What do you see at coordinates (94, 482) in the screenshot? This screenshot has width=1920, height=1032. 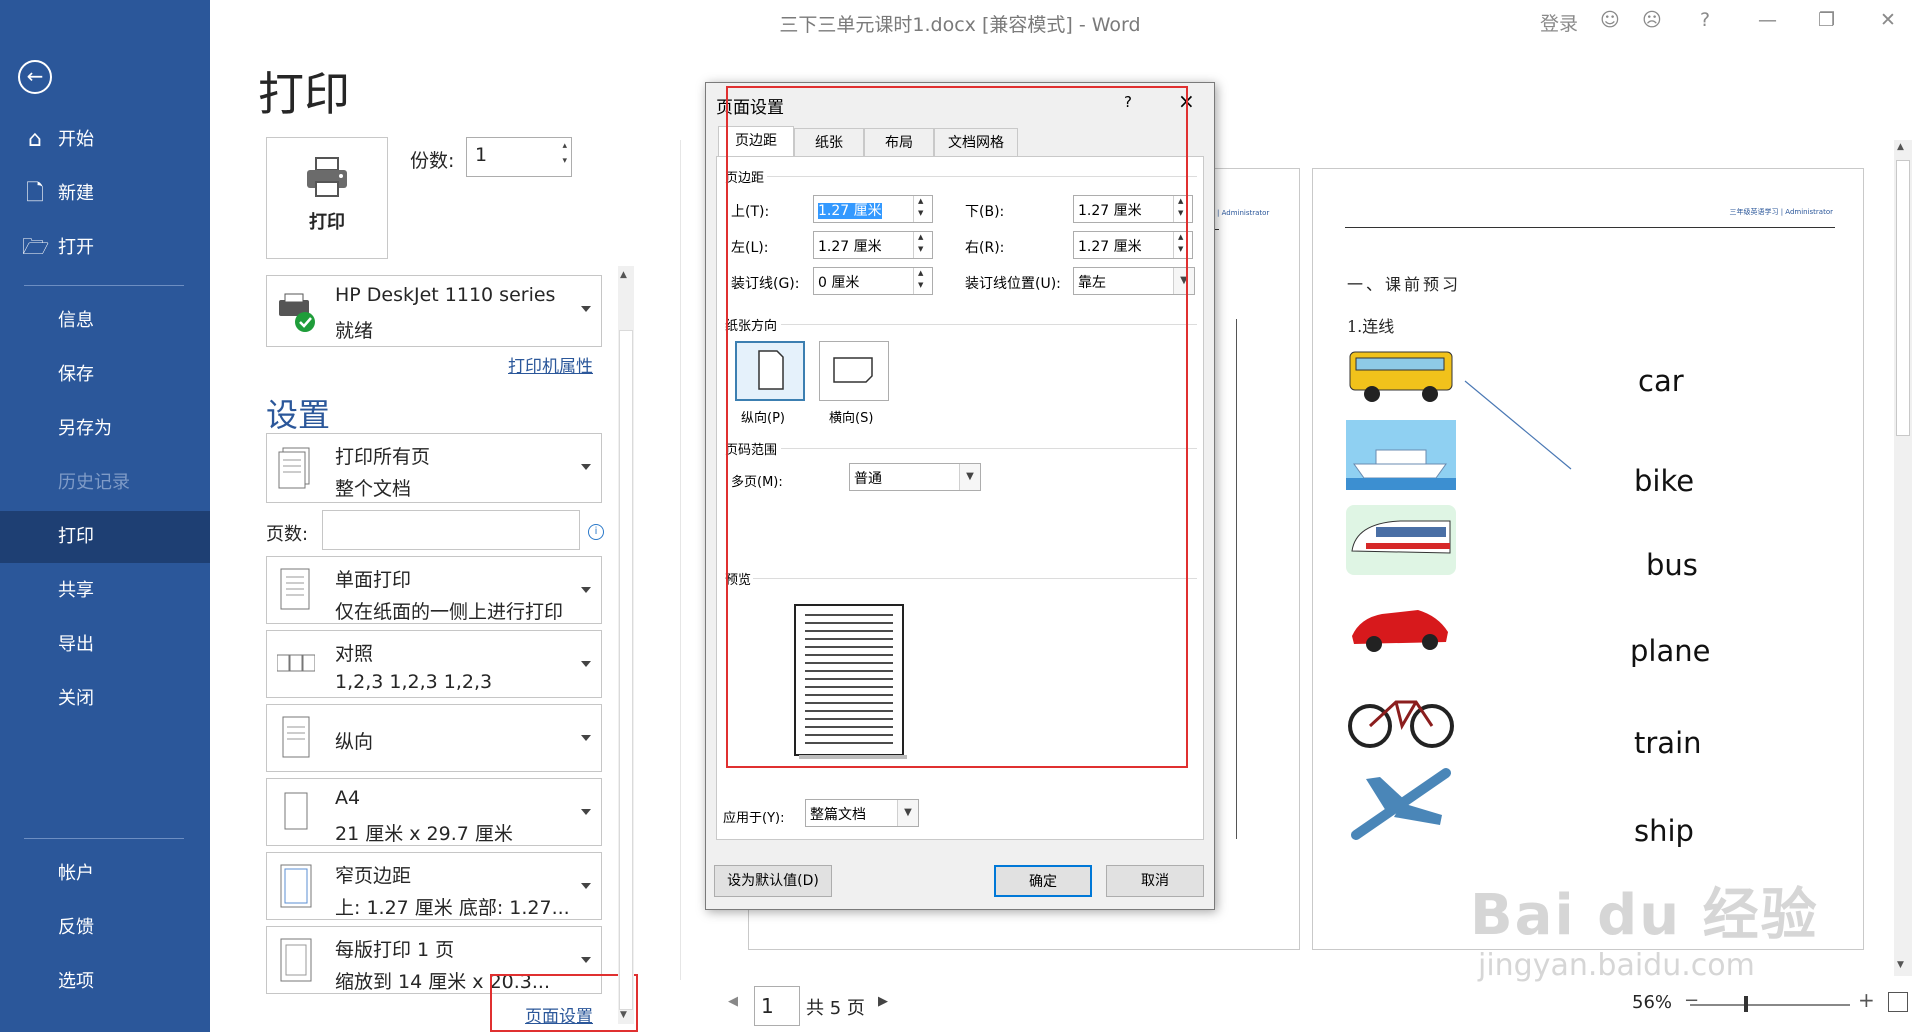 I see `nav-item-label: 历史记录` at bounding box center [94, 482].